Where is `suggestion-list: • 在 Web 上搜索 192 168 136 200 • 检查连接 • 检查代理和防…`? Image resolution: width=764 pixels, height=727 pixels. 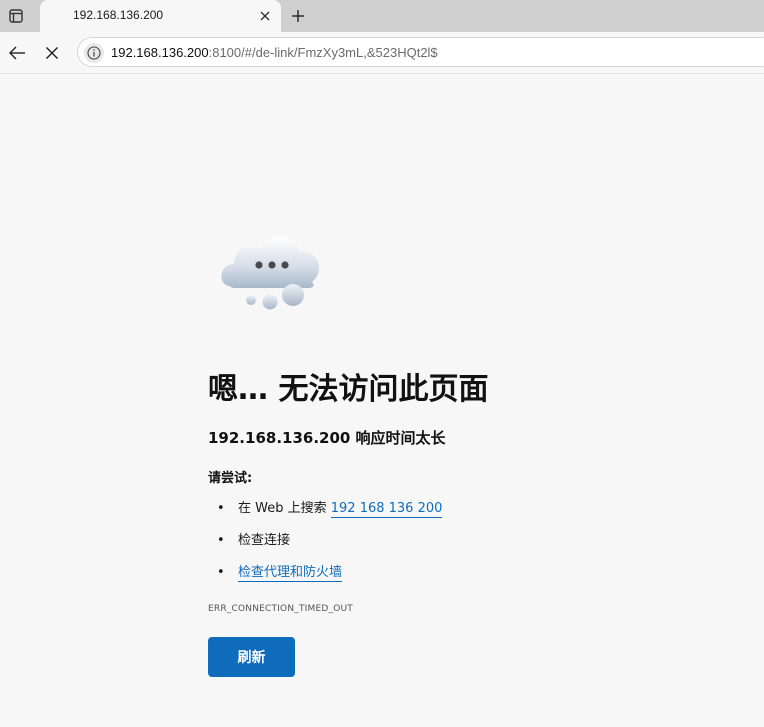
suggestion-list: • 在 Web 上搜索 192 168 136 200 • 检查连接 • 检查代理和防… is located at coordinates (325, 544).